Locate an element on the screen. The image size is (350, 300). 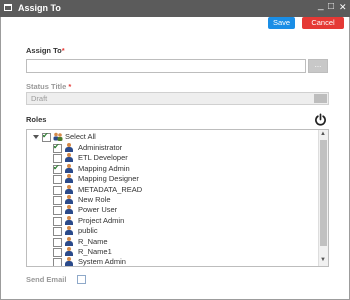
power-icon is located at coordinates (320, 119).